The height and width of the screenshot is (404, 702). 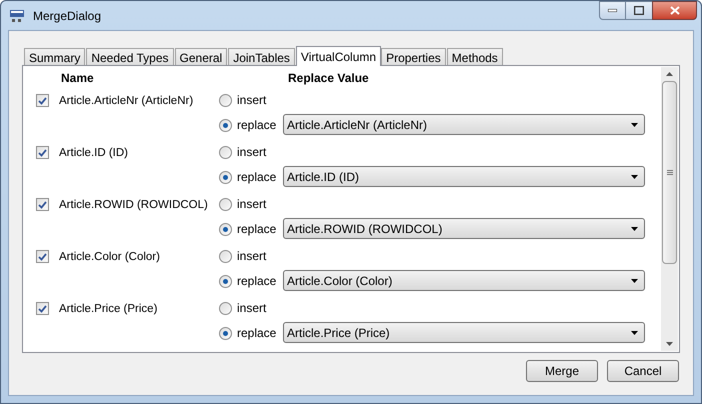 What do you see at coordinates (328, 78) in the screenshot?
I see `column-header: Replace Value` at bounding box center [328, 78].